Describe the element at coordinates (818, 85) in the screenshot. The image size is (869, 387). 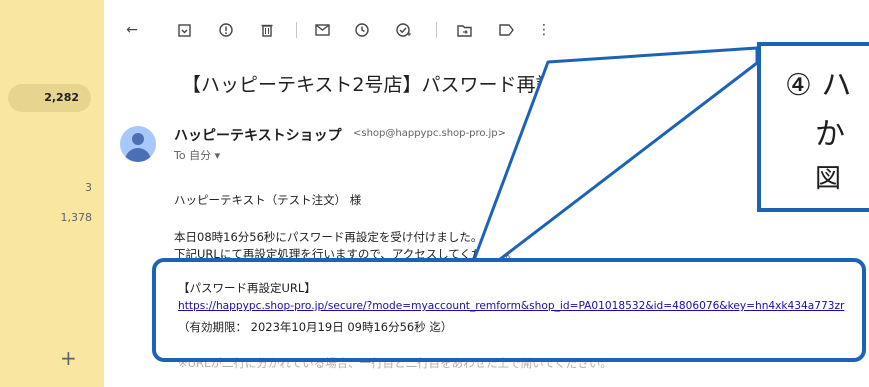
I see `callout-line1: ④ ハ` at that location.